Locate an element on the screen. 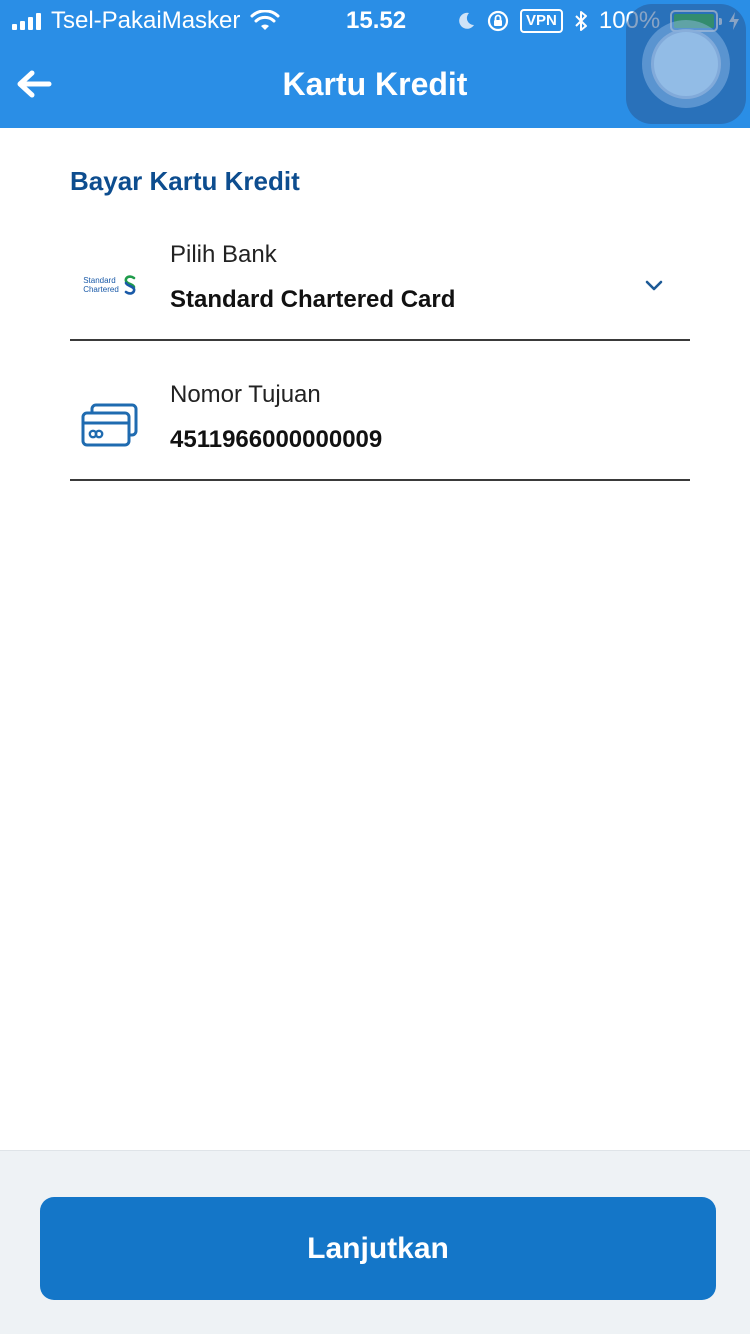 This screenshot has height=1334, width=750. rotation-lock-icon is located at coordinates (498, 21).